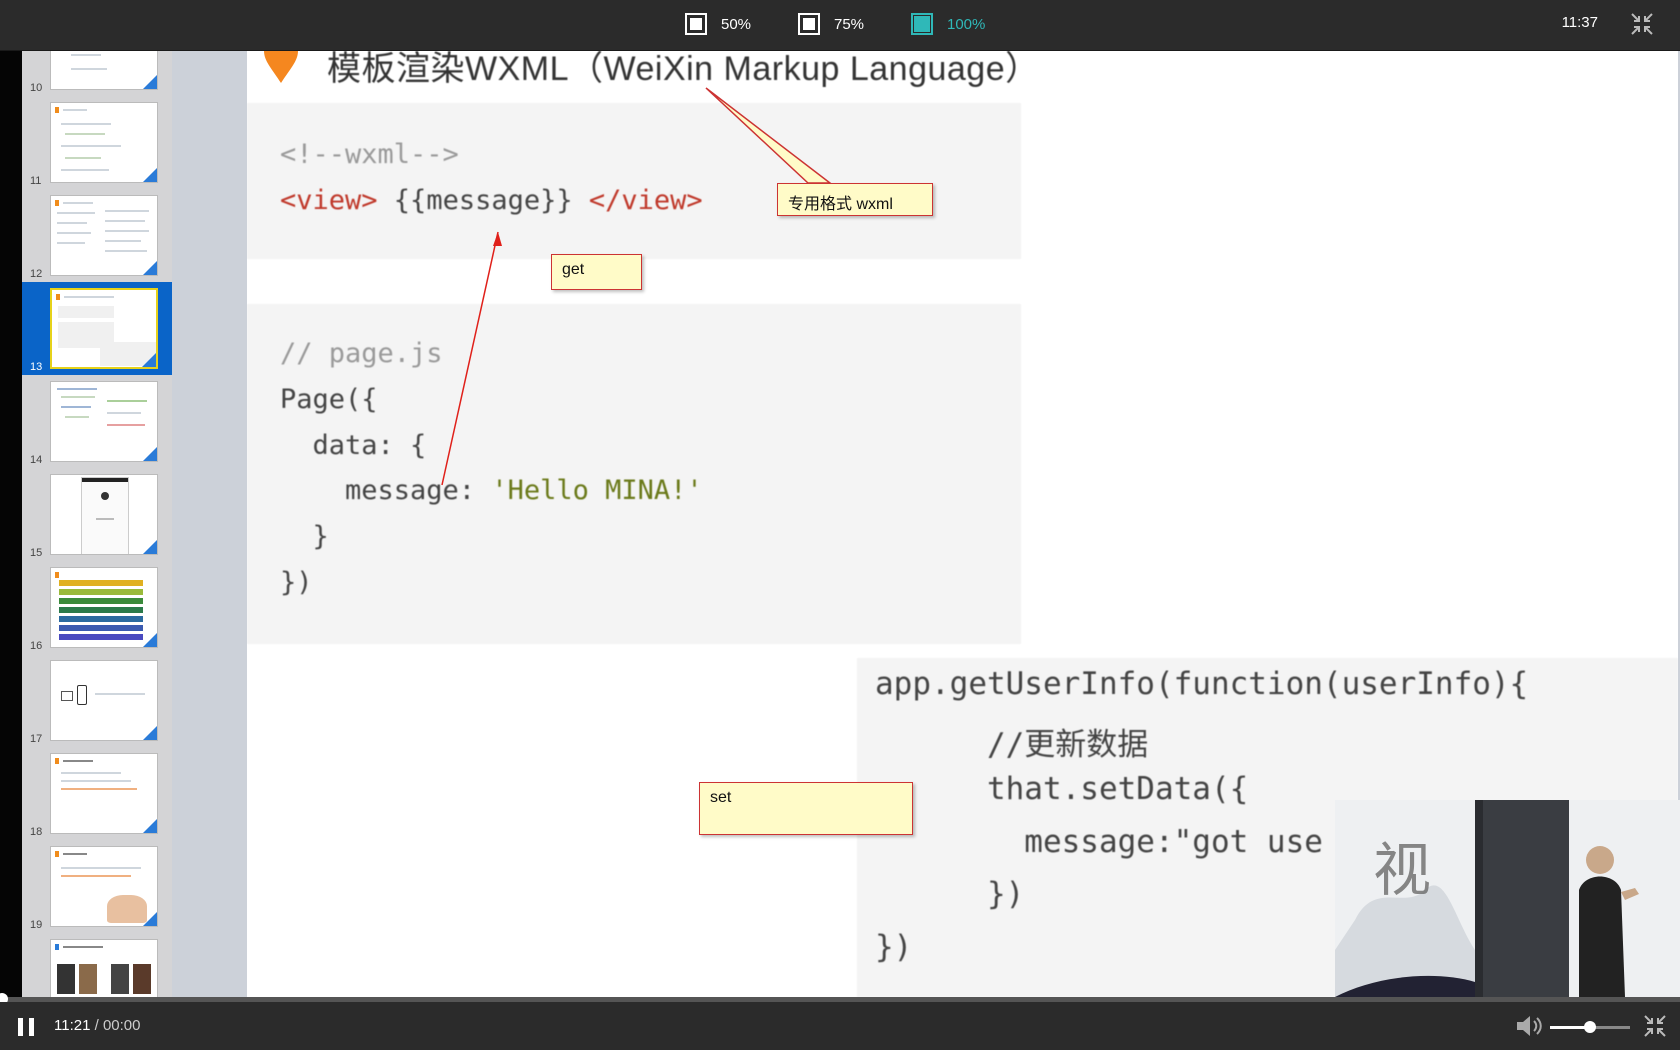 The height and width of the screenshot is (1050, 1680). Describe the element at coordinates (329, 399) in the screenshot. I see `code-line: Page({` at that location.